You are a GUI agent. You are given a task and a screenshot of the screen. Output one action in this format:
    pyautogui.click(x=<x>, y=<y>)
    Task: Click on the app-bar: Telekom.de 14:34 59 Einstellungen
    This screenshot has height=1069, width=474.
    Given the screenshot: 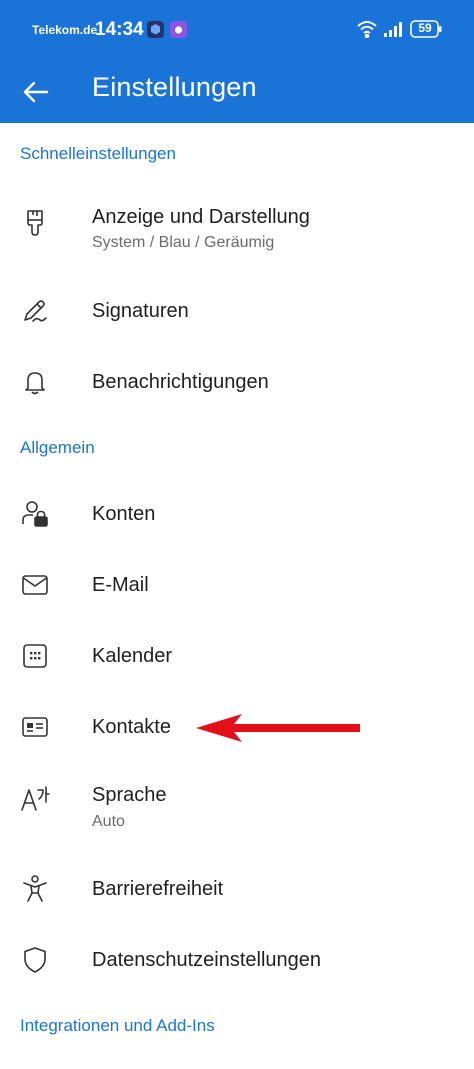 What is the action you would take?
    pyautogui.click(x=237, y=61)
    